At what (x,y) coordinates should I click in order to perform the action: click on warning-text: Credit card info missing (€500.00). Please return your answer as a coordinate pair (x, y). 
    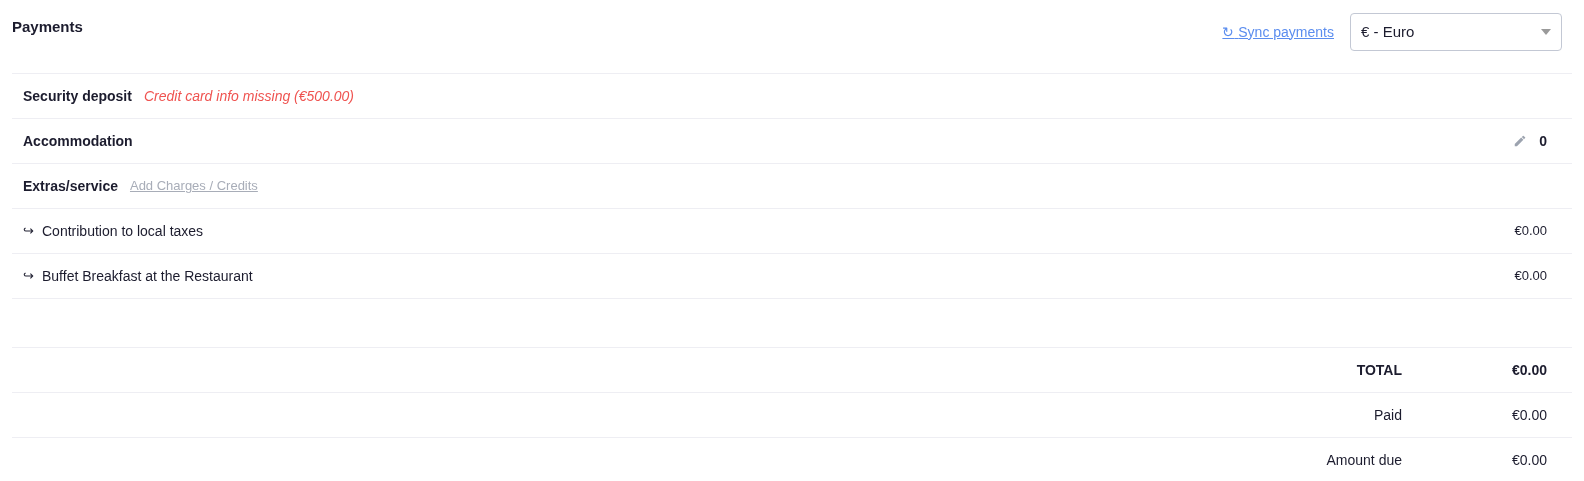
    Looking at the image, I should click on (249, 96).